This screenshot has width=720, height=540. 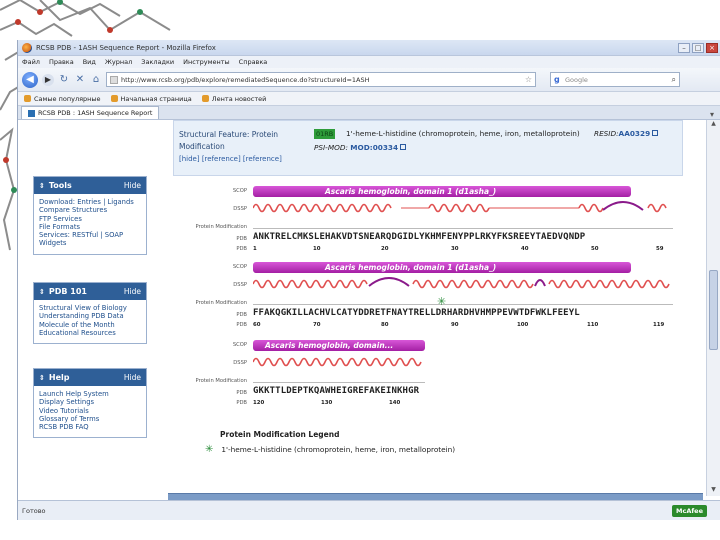 I want to click on tab-strip: RCSB PDB : 1ASH Sequence Report ▾, so click(x=369, y=113).